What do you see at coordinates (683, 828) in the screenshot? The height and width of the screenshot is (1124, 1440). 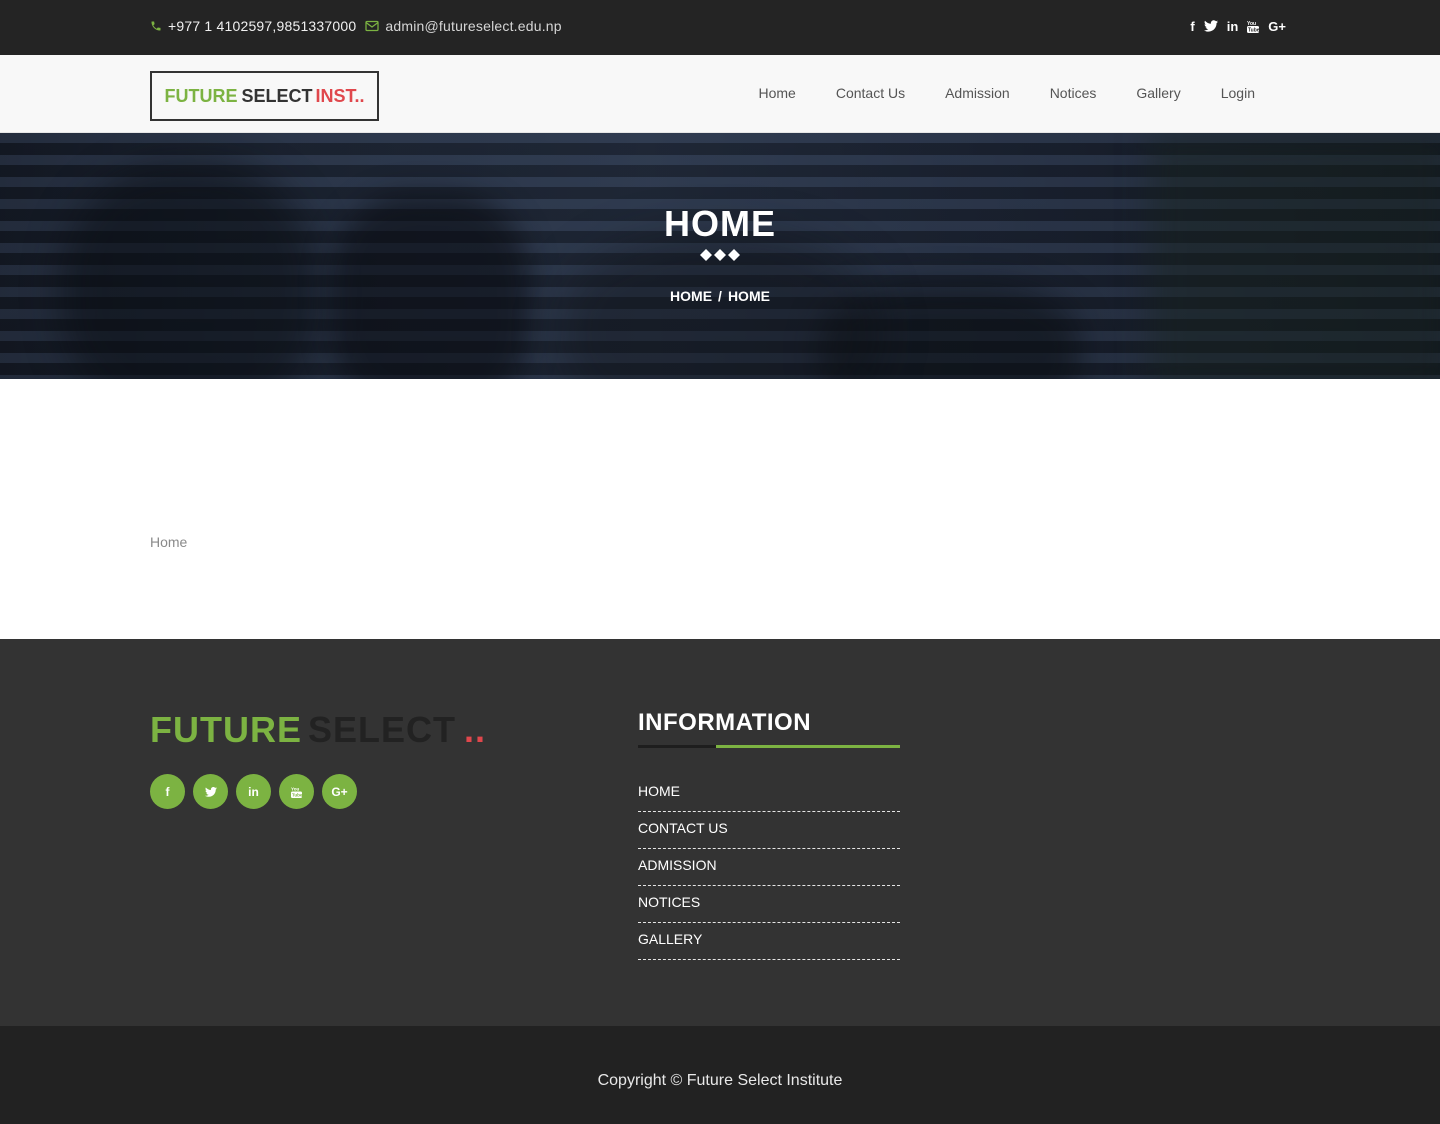 I see `footer-link-contact-us: CONTACT US` at bounding box center [683, 828].